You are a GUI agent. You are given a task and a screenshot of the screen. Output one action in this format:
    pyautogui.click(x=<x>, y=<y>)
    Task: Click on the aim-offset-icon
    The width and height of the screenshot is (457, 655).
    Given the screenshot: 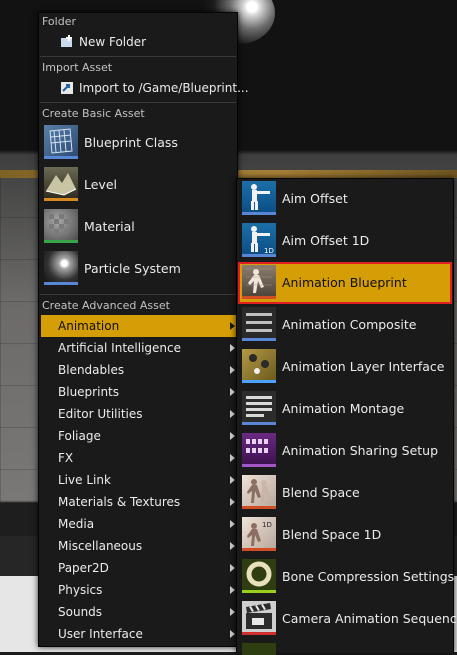 What is the action you would take?
    pyautogui.click(x=259, y=198)
    